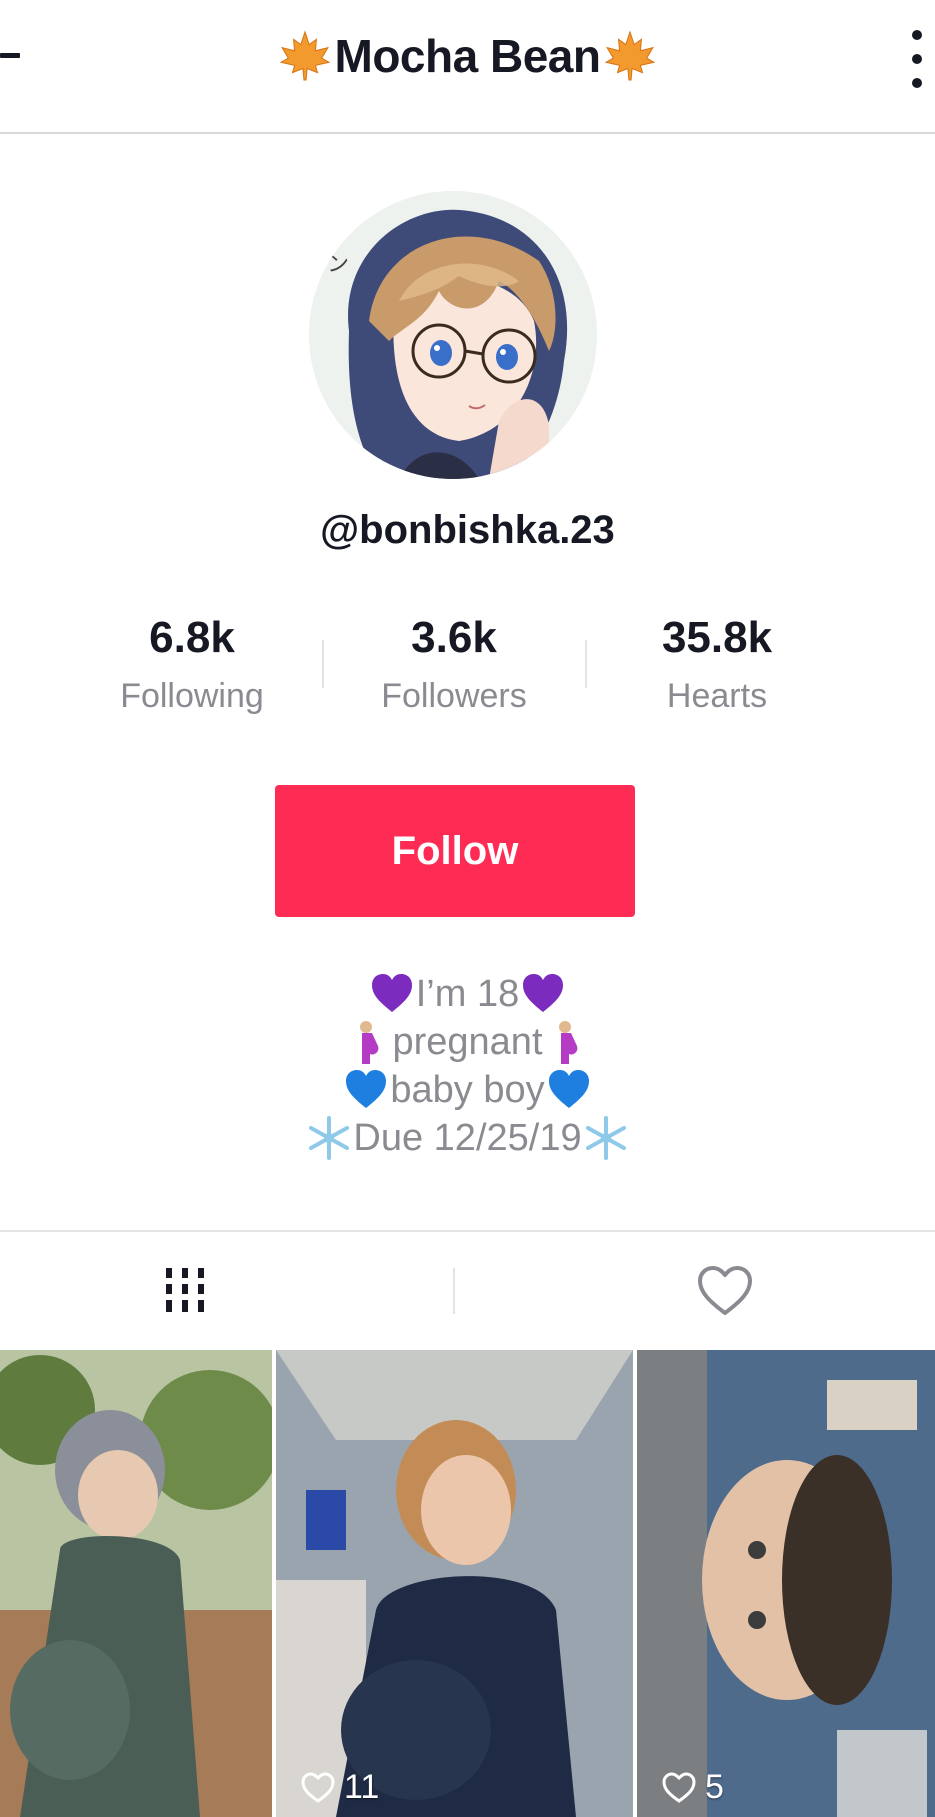 The height and width of the screenshot is (1817, 935). Describe the element at coordinates (714, 1787) in the screenshot. I see `likes-count: 5` at that location.